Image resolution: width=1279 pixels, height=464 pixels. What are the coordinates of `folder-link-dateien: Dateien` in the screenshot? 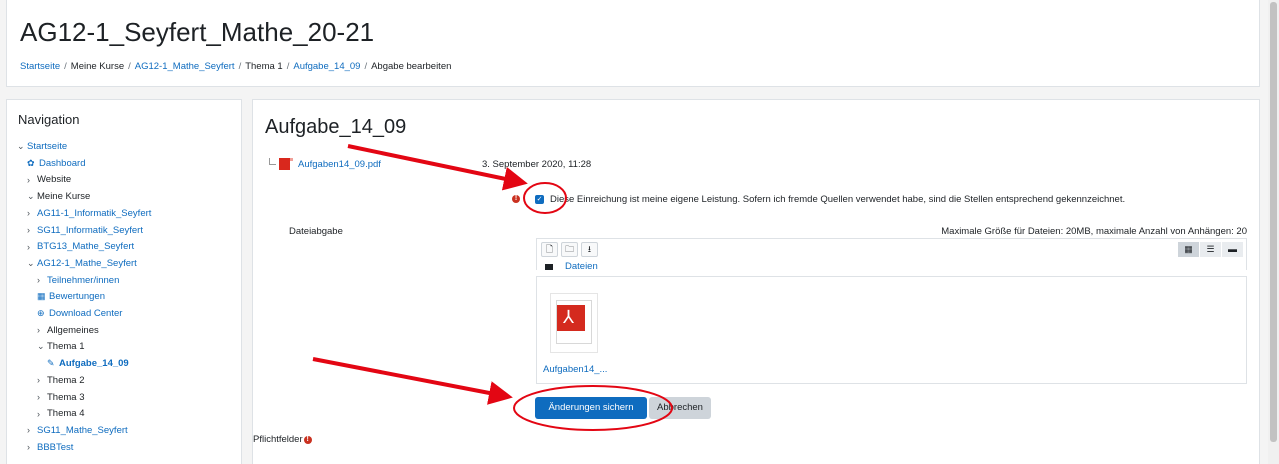 It's located at (581, 266).